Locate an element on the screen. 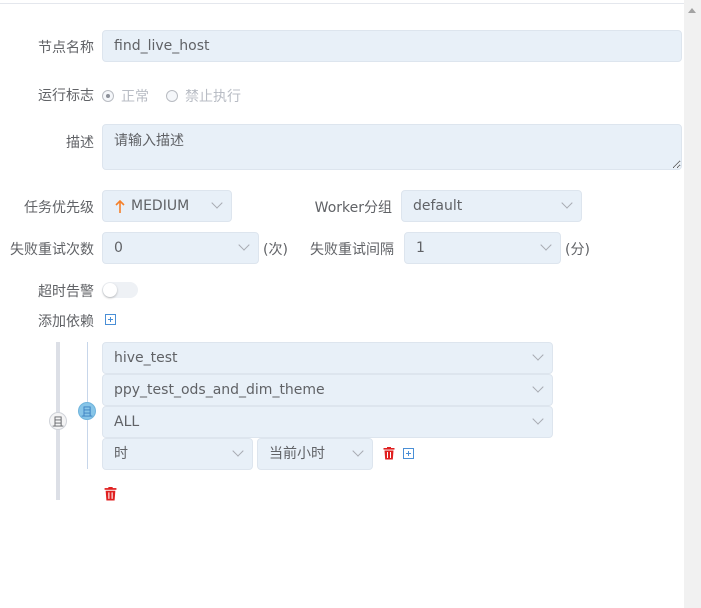 This screenshot has width=701, height=608. retry-interval-unit: (分) is located at coordinates (577, 250).